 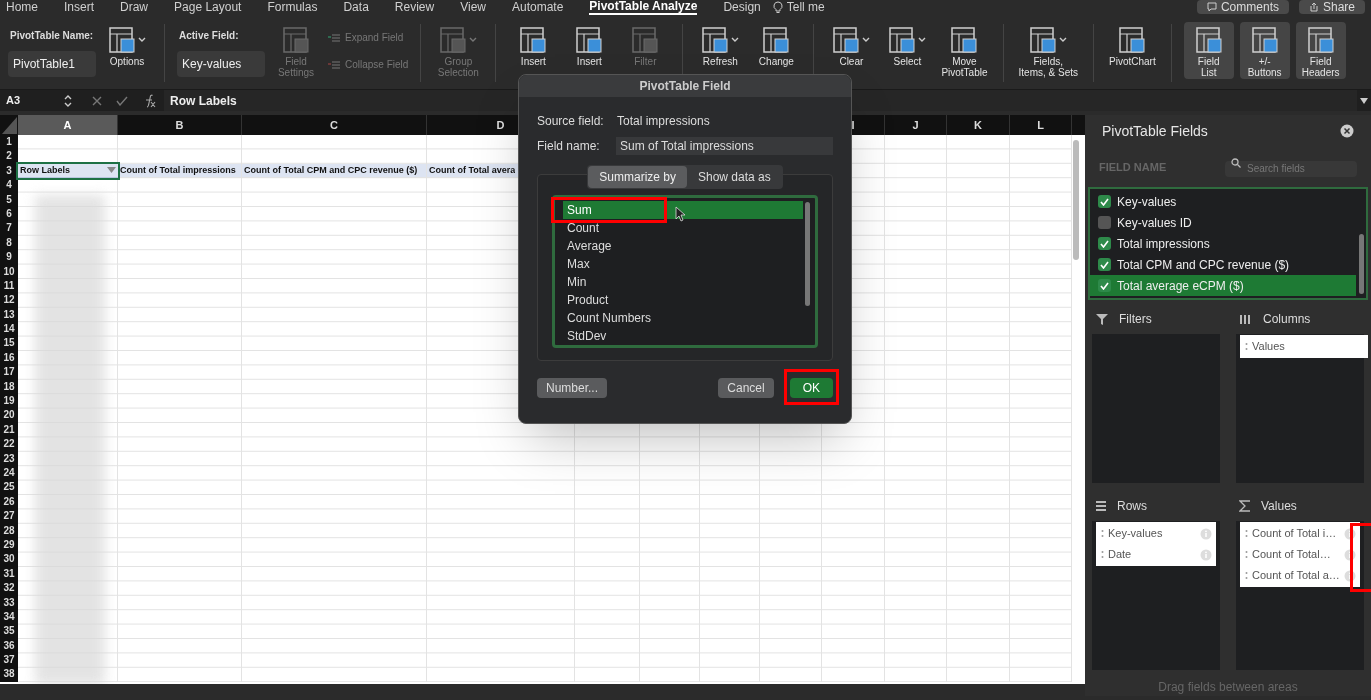 What do you see at coordinates (9, 660) in the screenshot?
I see `row-header: 37` at bounding box center [9, 660].